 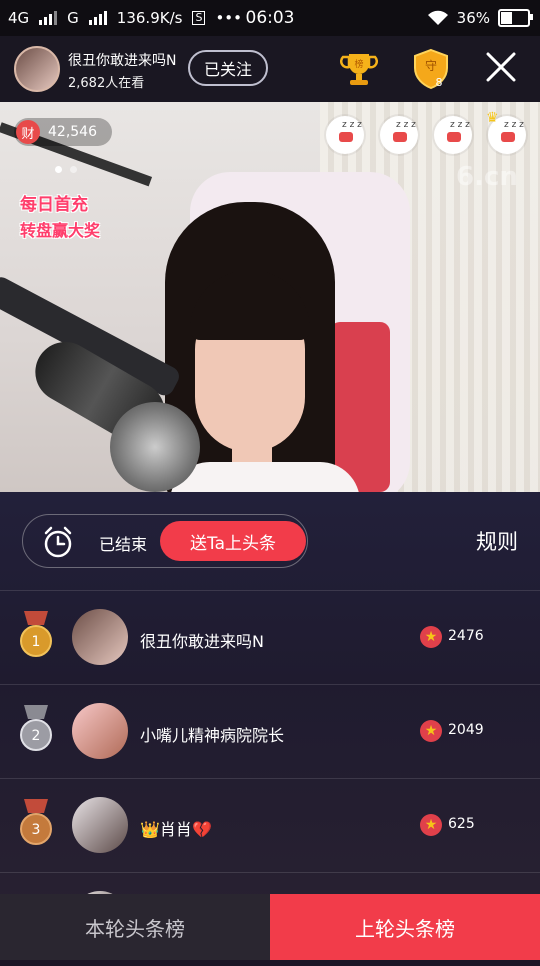 I want to click on user-score: 2049, so click(x=466, y=730).